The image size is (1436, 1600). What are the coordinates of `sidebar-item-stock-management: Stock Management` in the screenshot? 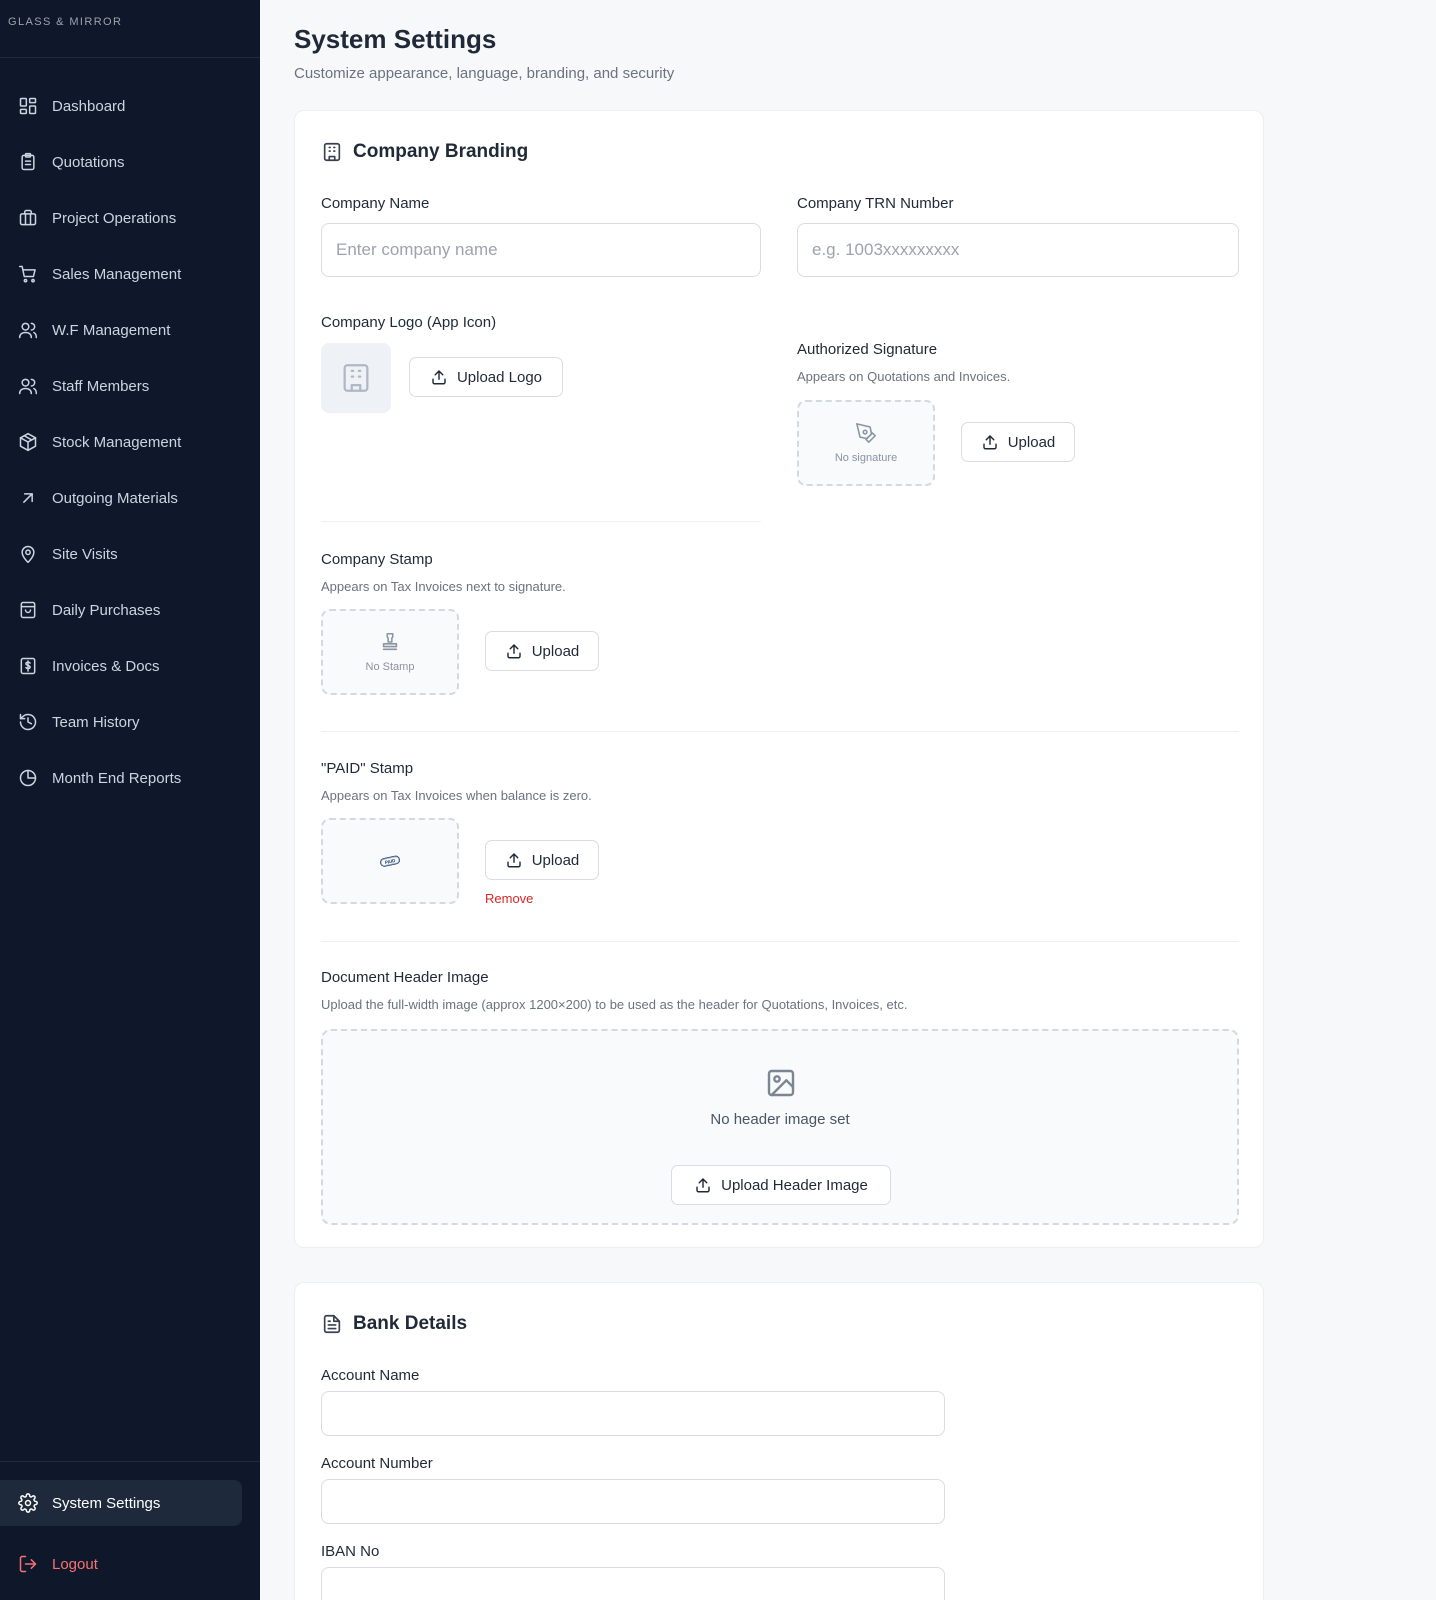 It's located at (130, 442).